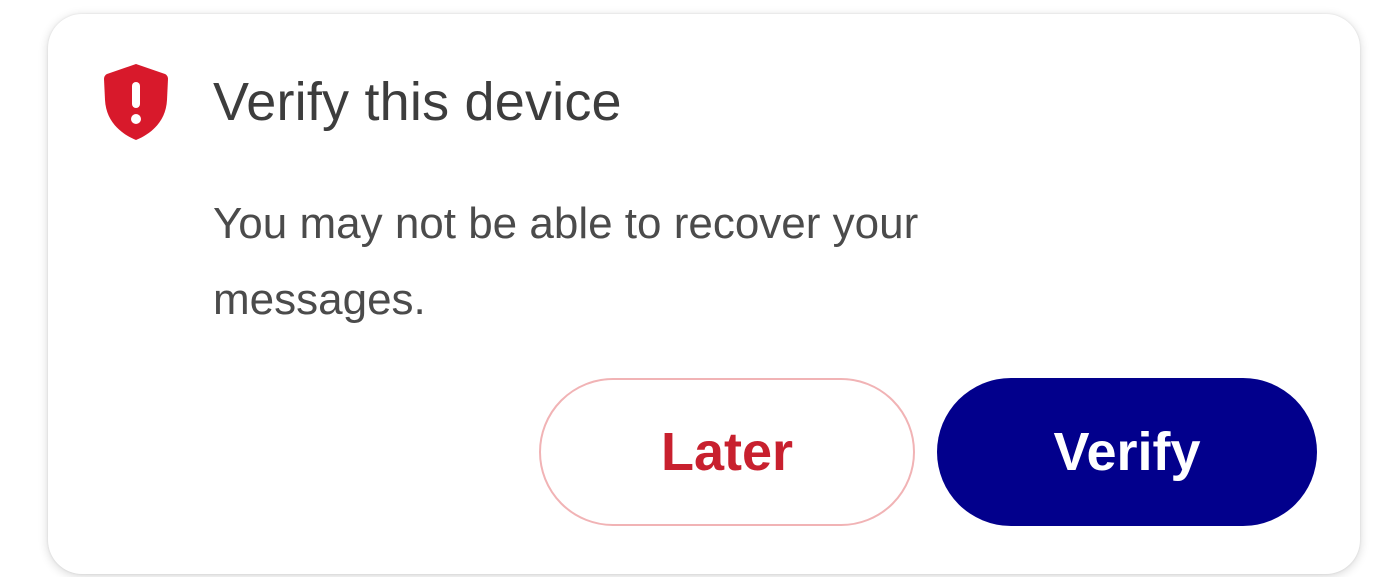  I want to click on later-button: Later, so click(727, 452).